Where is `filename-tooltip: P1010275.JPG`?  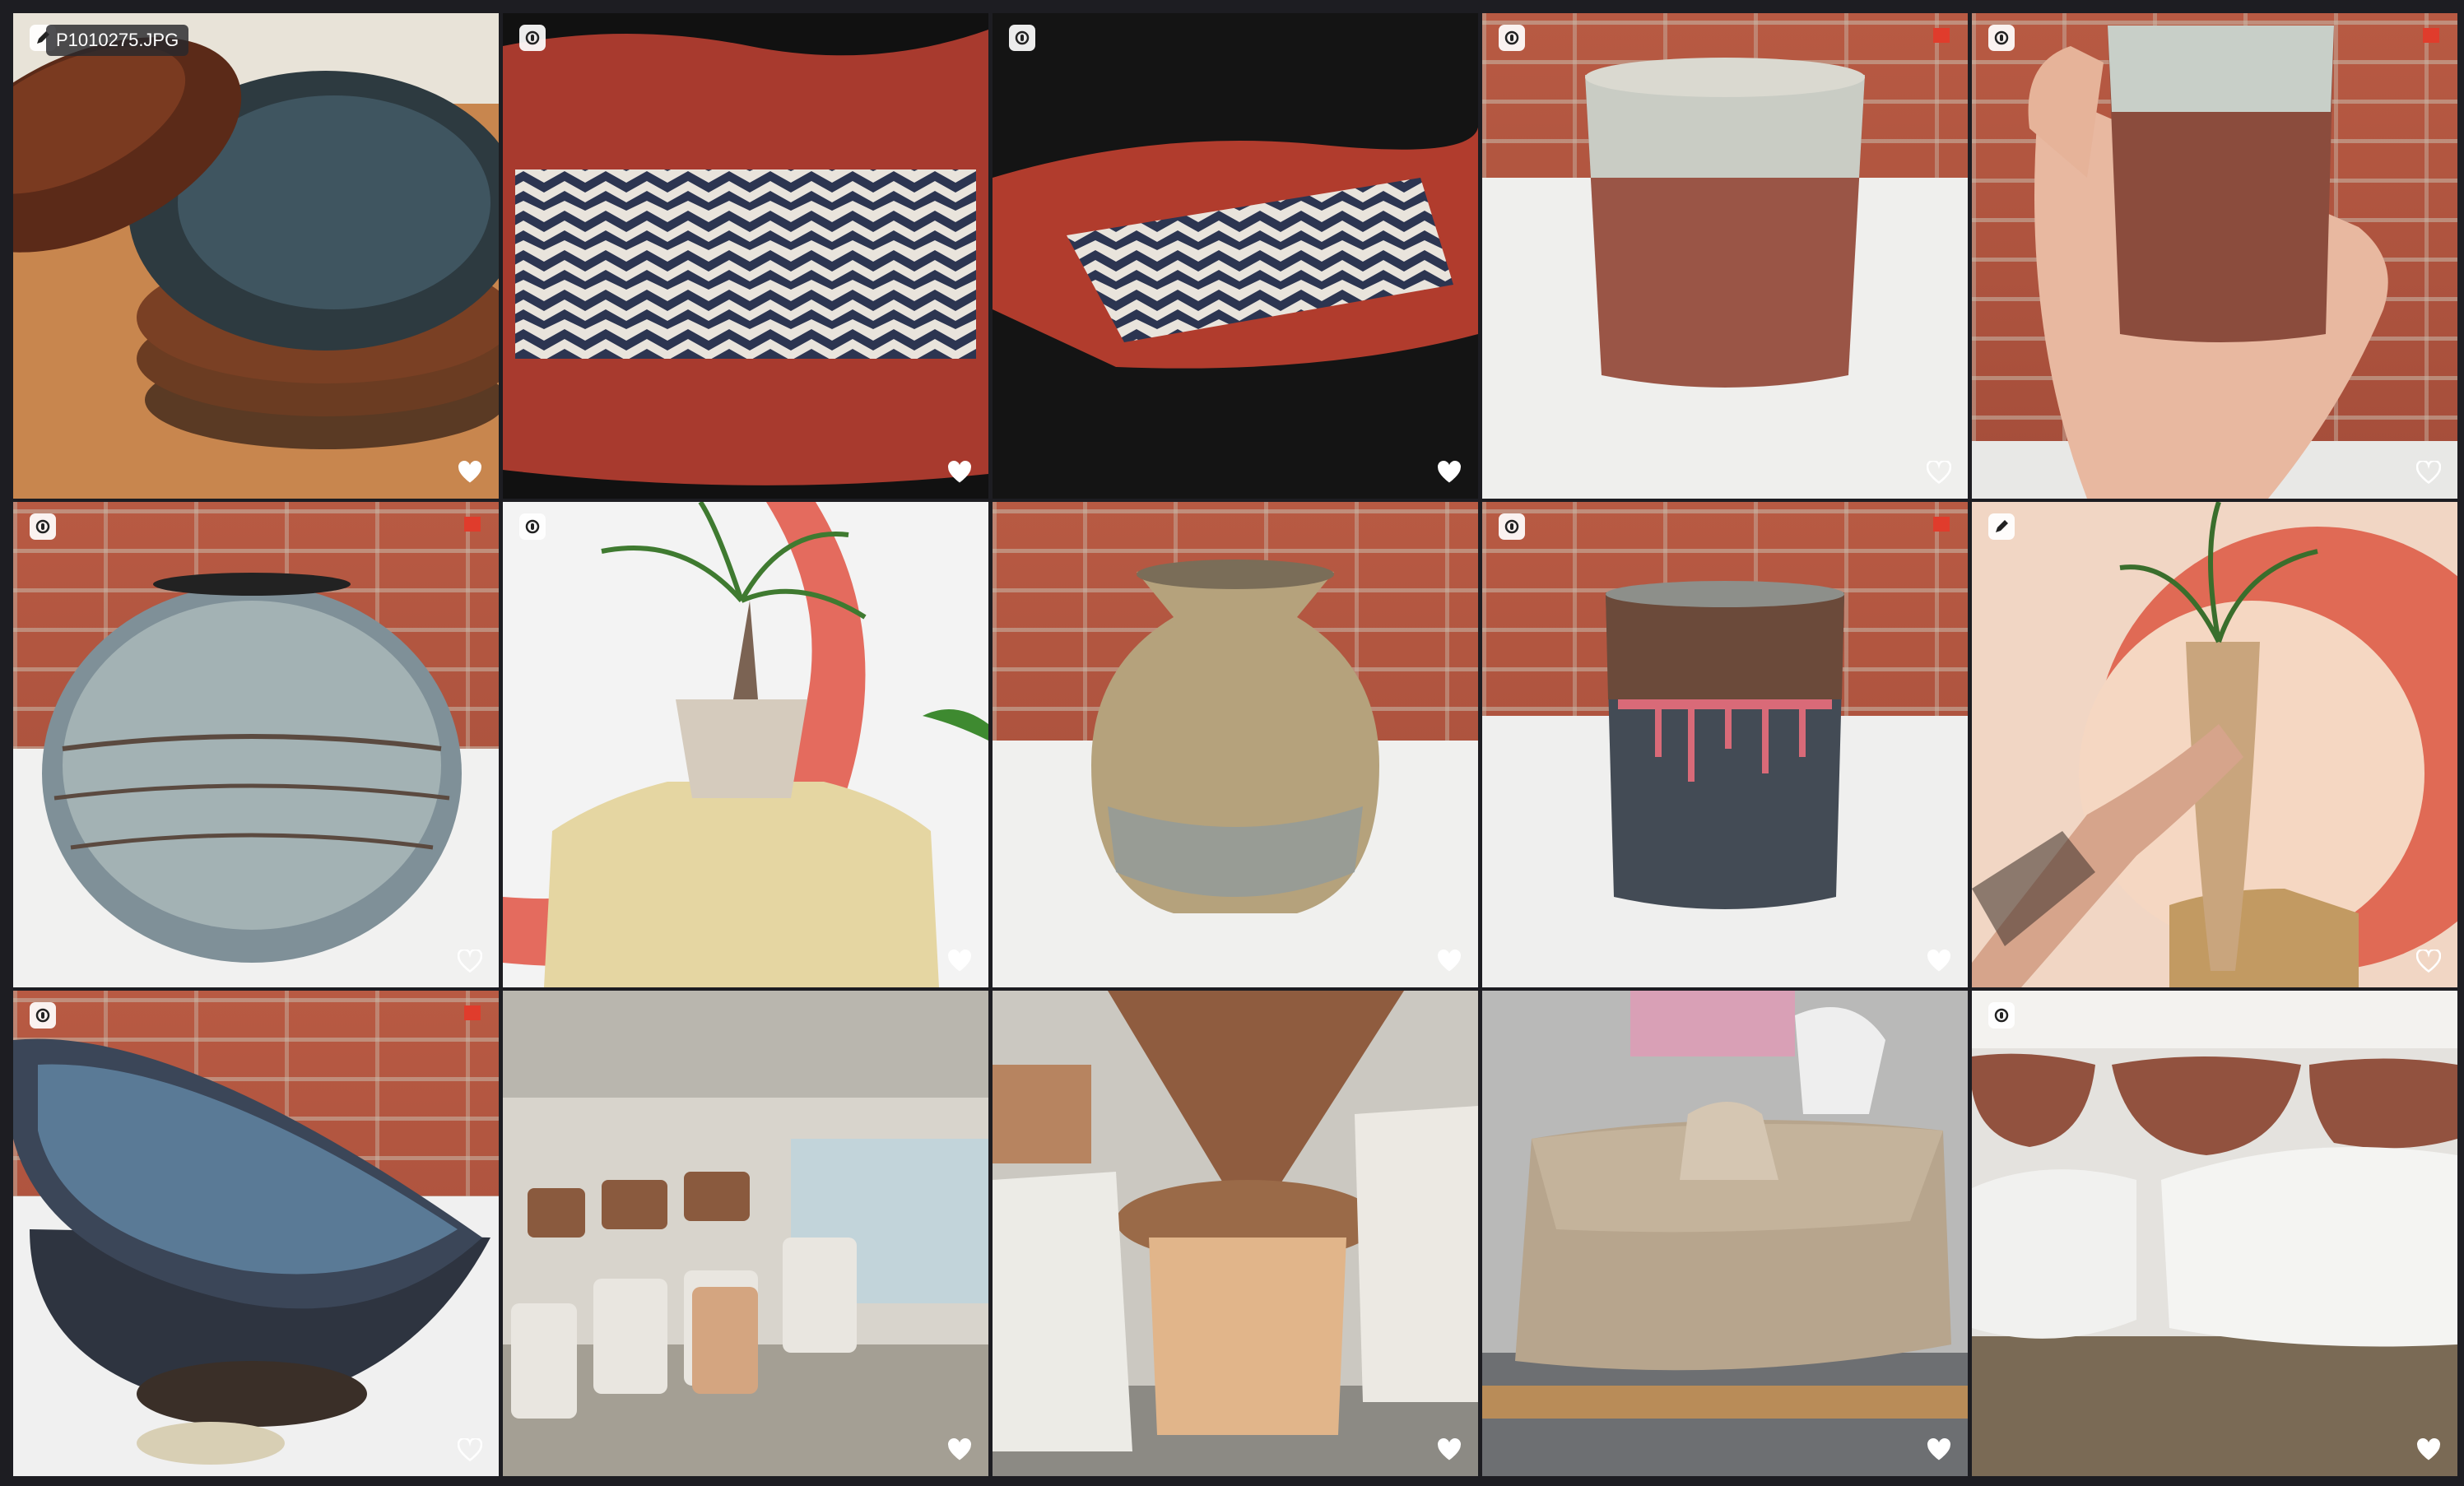 filename-tooltip: P1010275.JPG is located at coordinates (118, 40).